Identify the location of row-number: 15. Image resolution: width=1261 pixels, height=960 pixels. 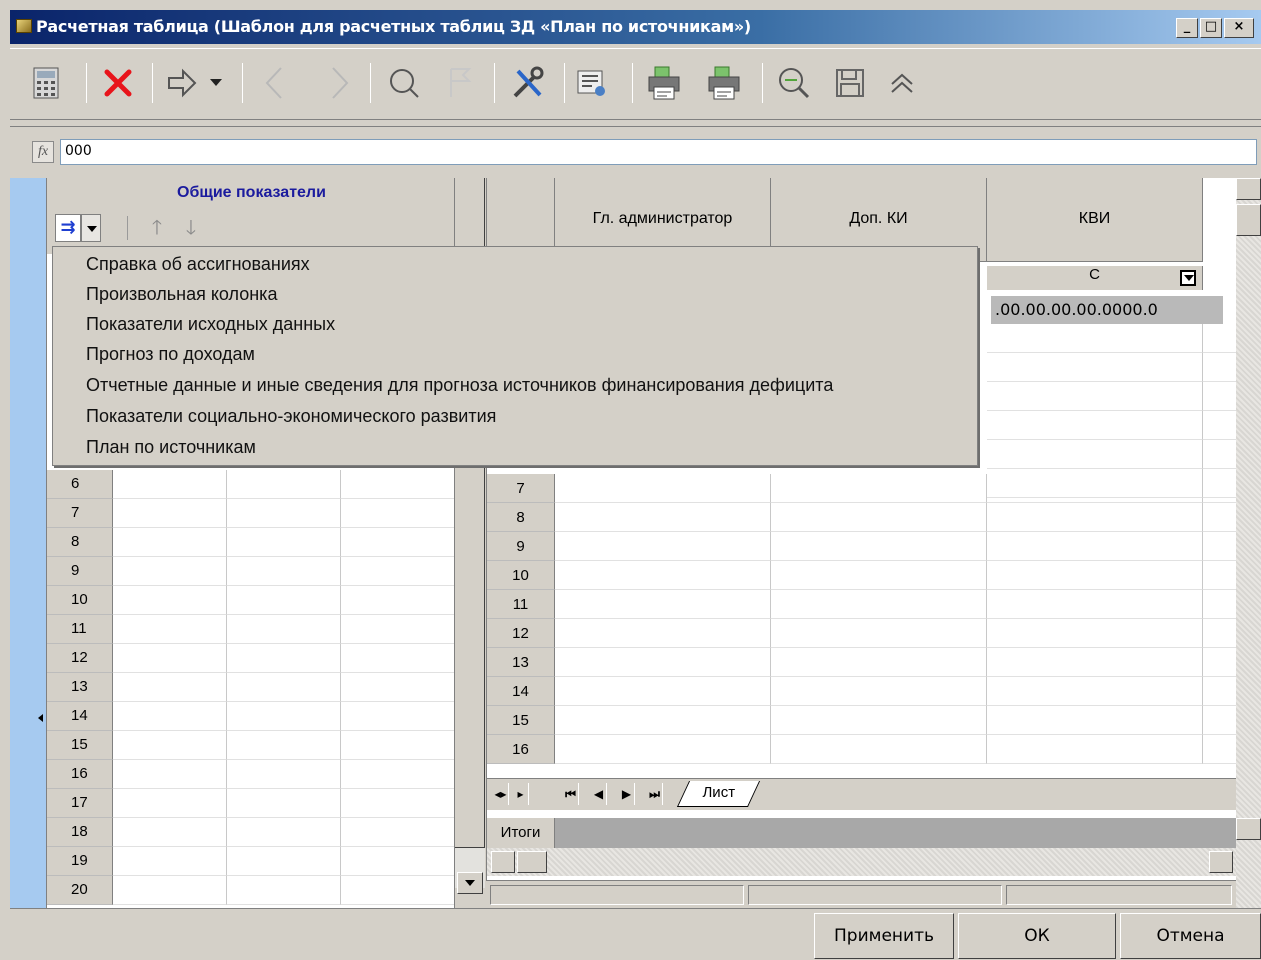
(80, 745).